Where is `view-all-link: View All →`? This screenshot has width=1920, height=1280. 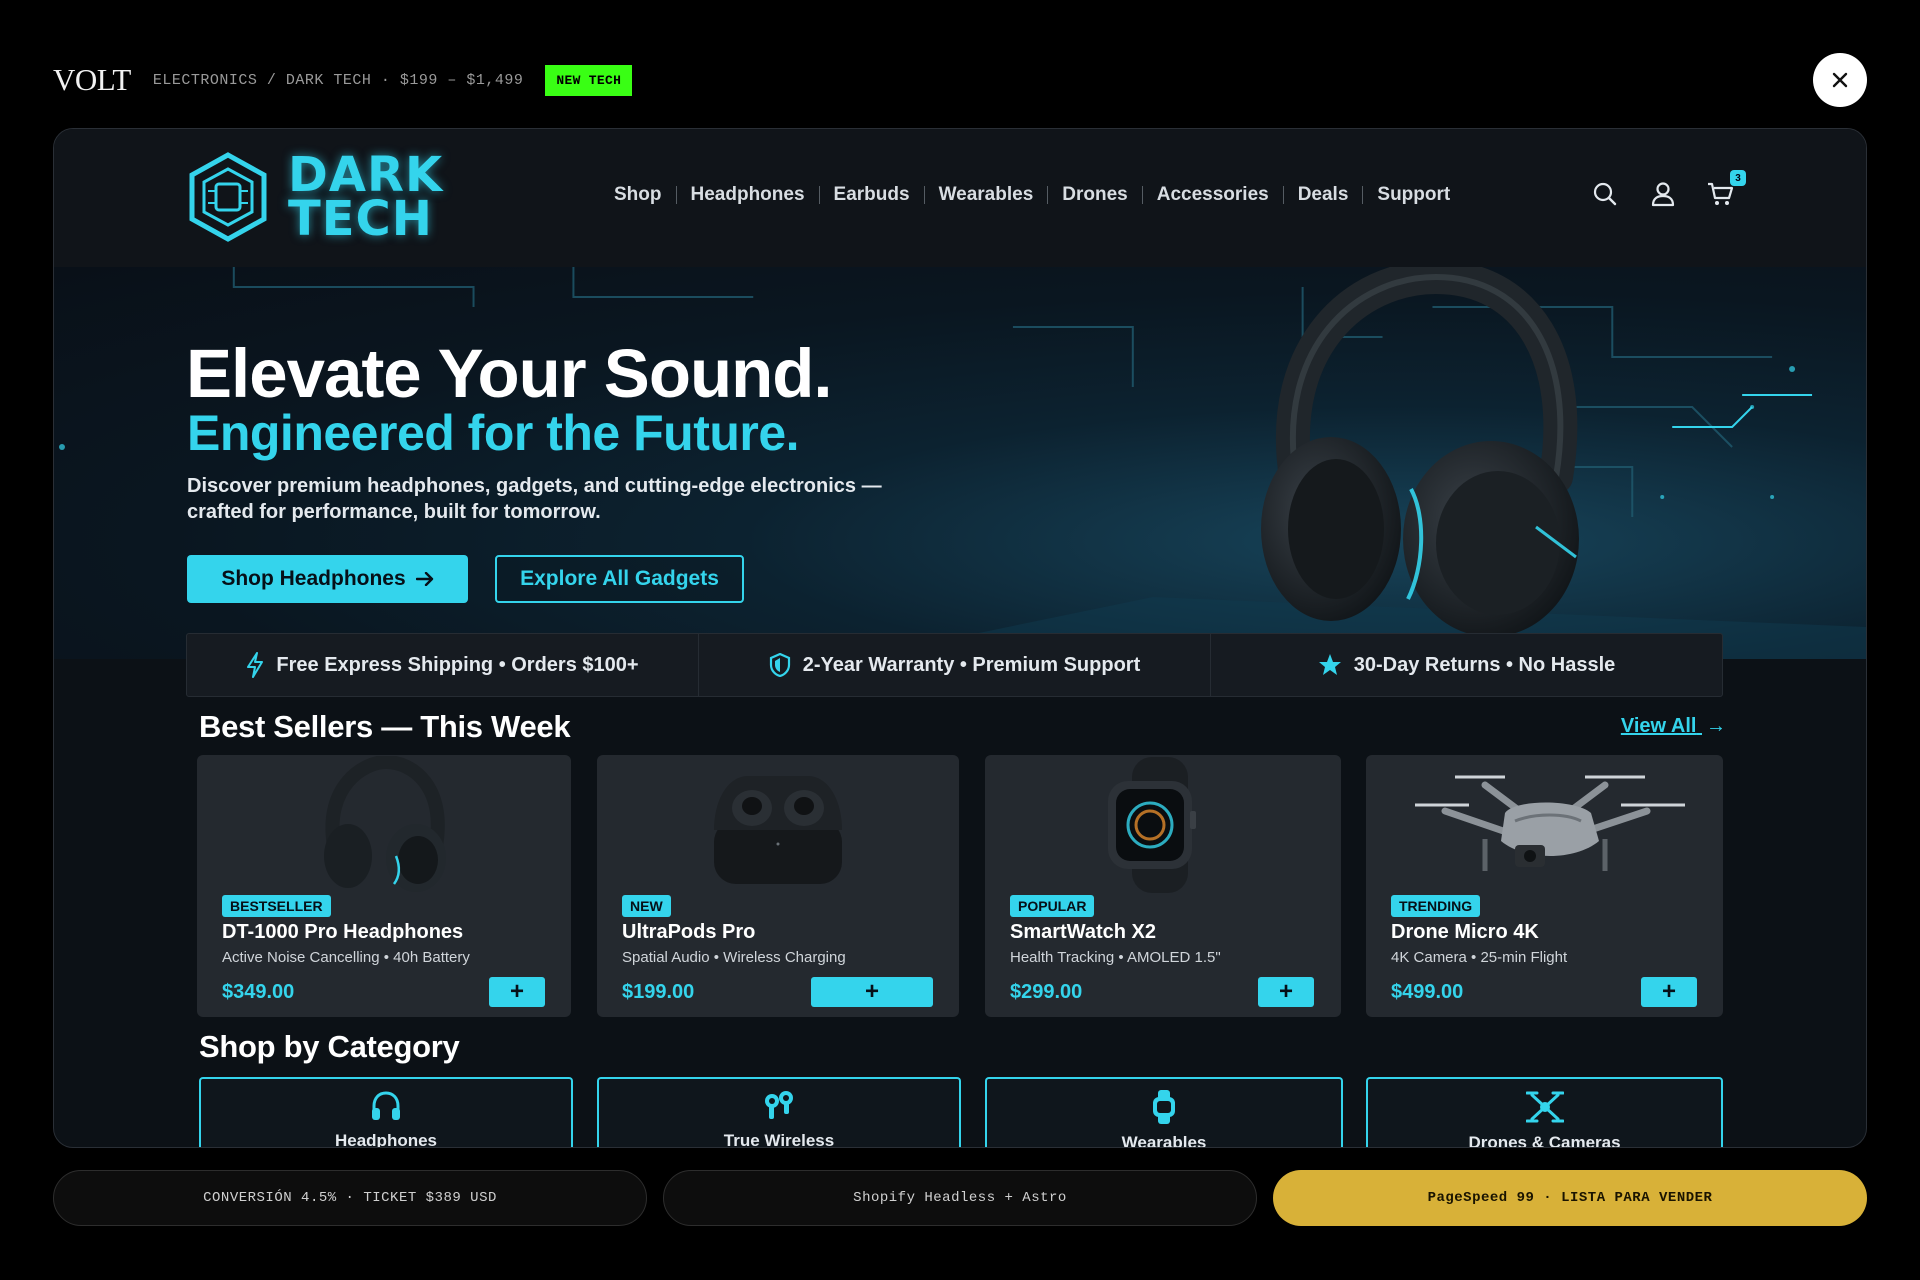
view-all-link: View All → is located at coordinates (1673, 726).